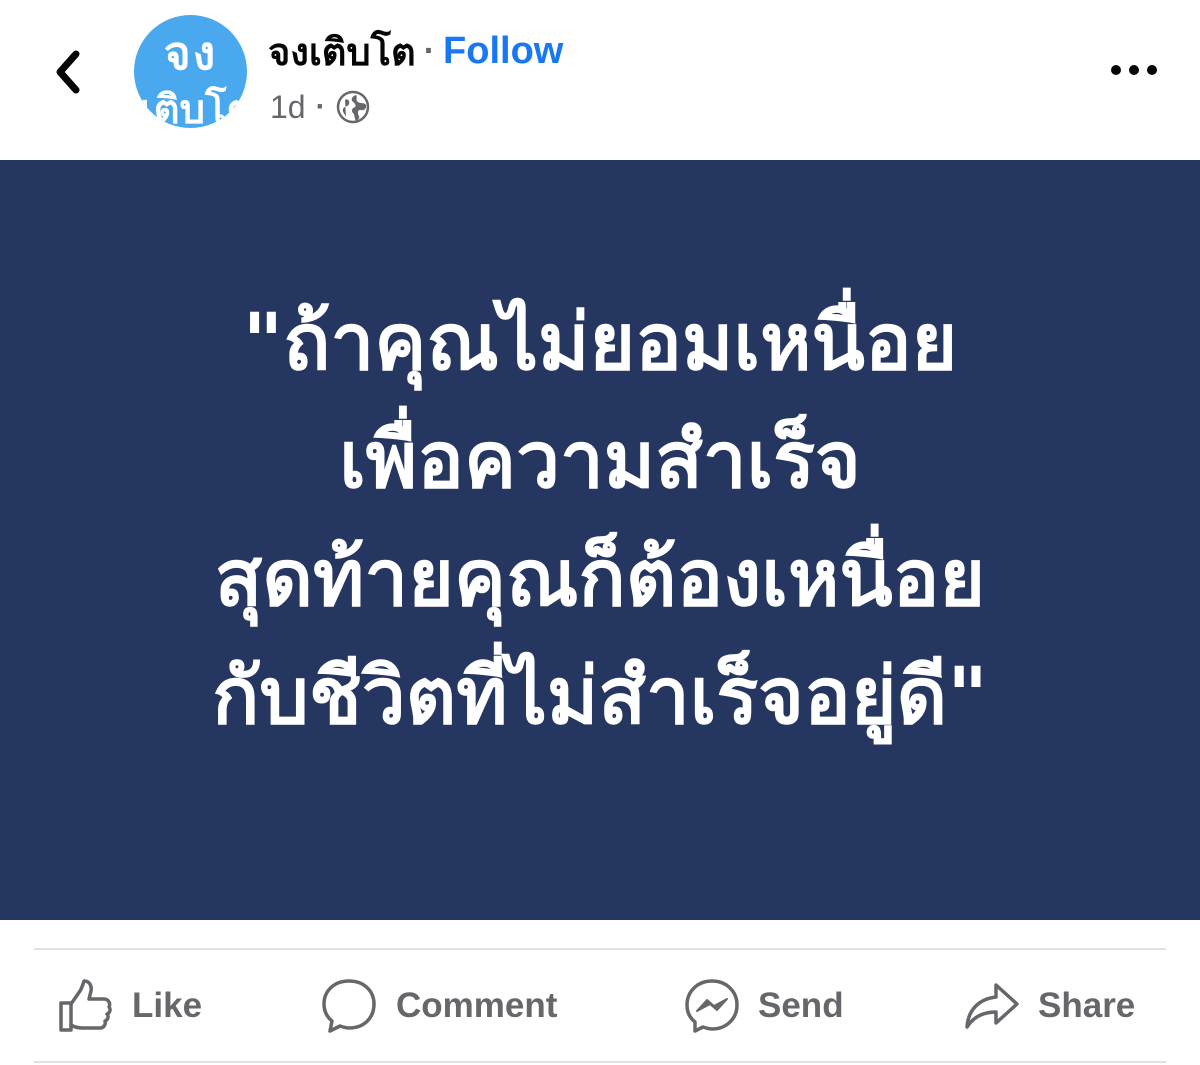 The width and height of the screenshot is (1200, 1065). I want to click on more-horizontal-icon, so click(1134, 70).